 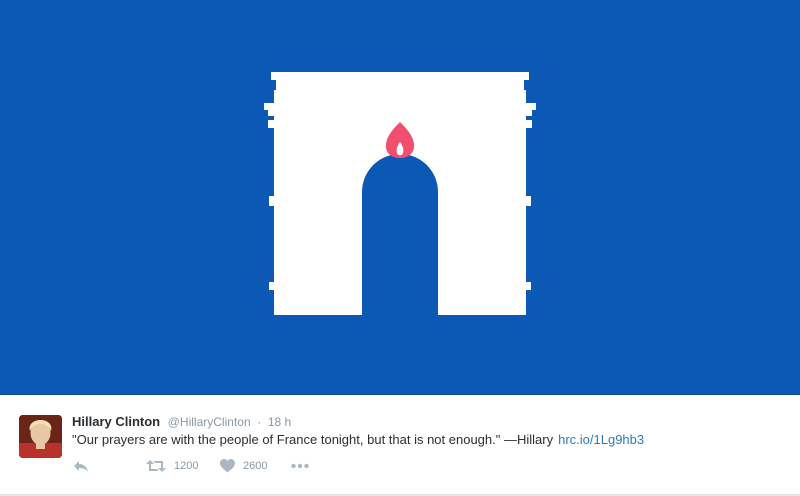 What do you see at coordinates (209, 422) in the screenshot?
I see `author-handle: @HillaryClinton` at bounding box center [209, 422].